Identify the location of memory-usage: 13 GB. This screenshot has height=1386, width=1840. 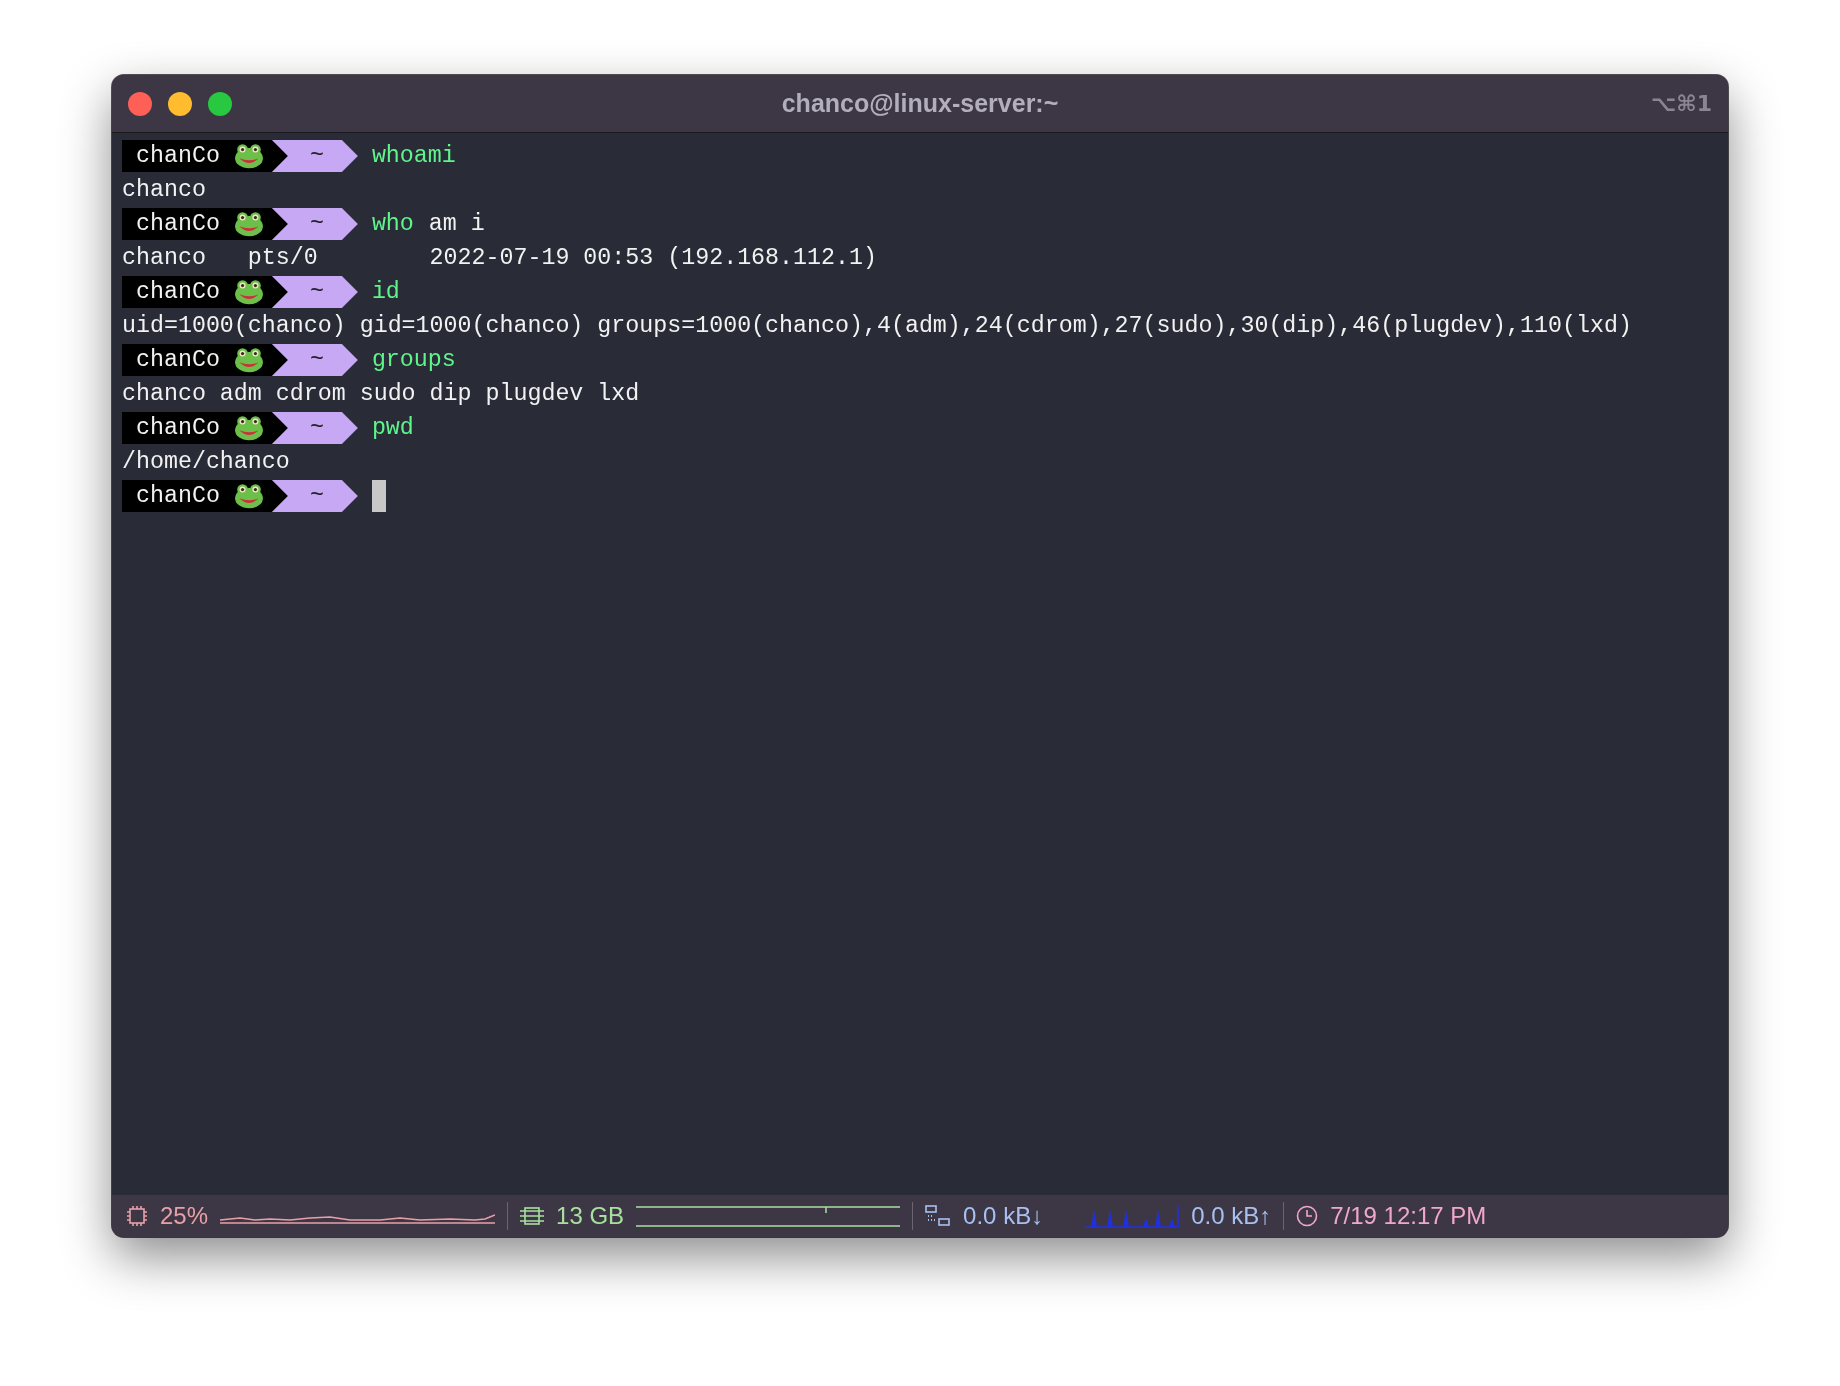
(590, 1216).